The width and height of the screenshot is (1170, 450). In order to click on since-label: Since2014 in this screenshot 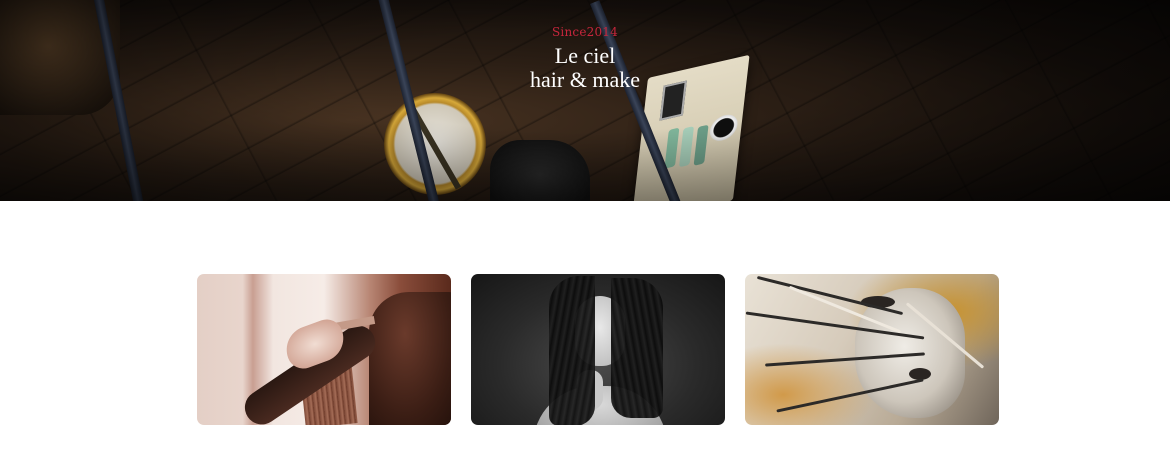, I will do `click(585, 32)`.